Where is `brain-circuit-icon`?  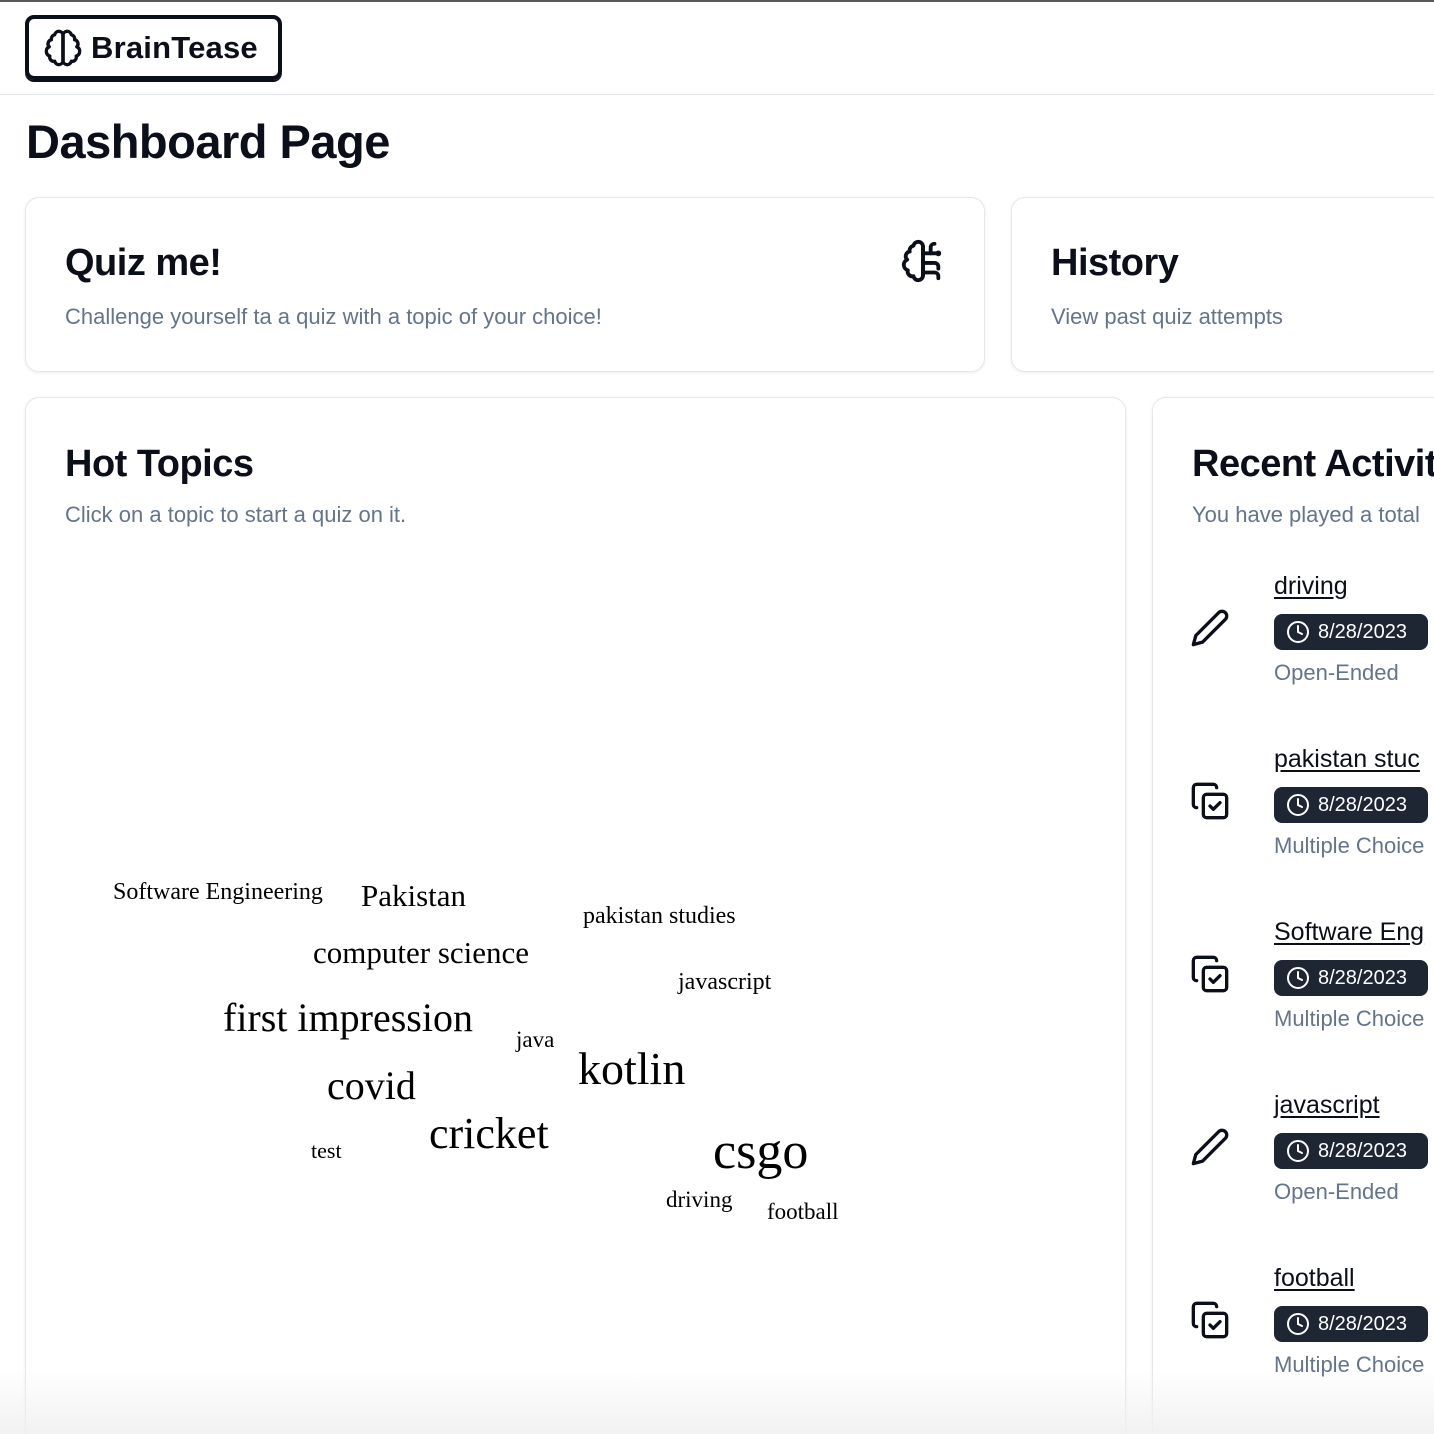 brain-circuit-icon is located at coordinates (921, 261).